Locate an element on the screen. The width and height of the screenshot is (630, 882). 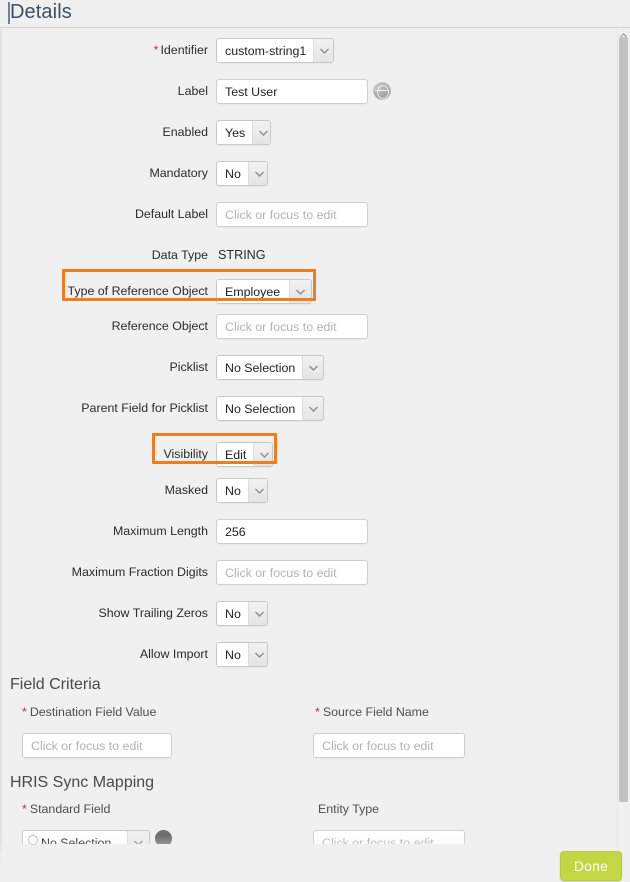
done-button: Done is located at coordinates (591, 866).